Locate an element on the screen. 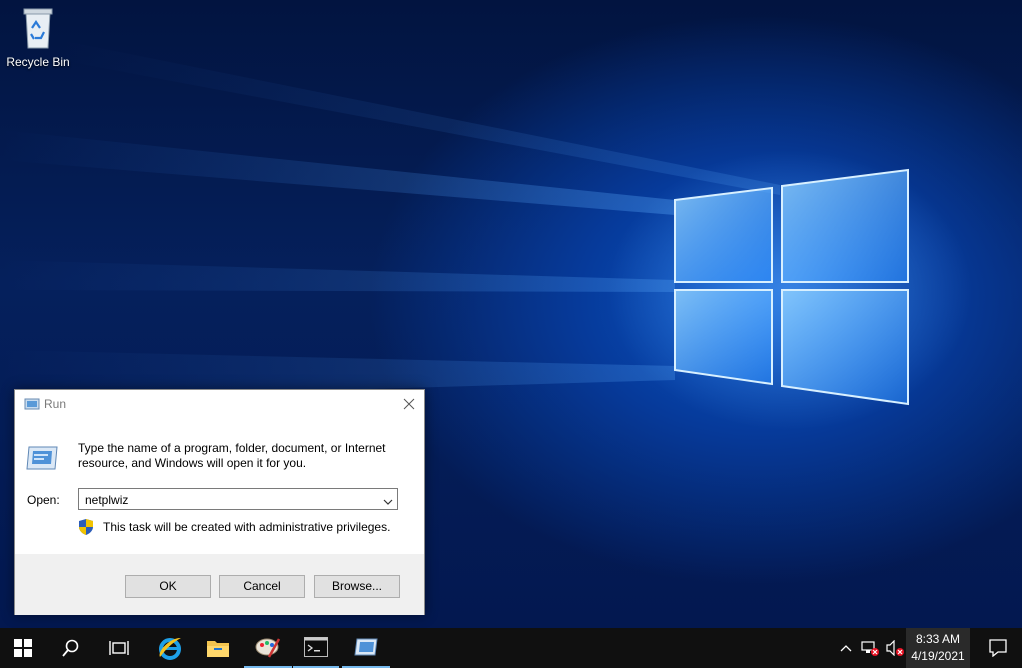 The image size is (1022, 668). file-explorer-icon is located at coordinates (218, 649).